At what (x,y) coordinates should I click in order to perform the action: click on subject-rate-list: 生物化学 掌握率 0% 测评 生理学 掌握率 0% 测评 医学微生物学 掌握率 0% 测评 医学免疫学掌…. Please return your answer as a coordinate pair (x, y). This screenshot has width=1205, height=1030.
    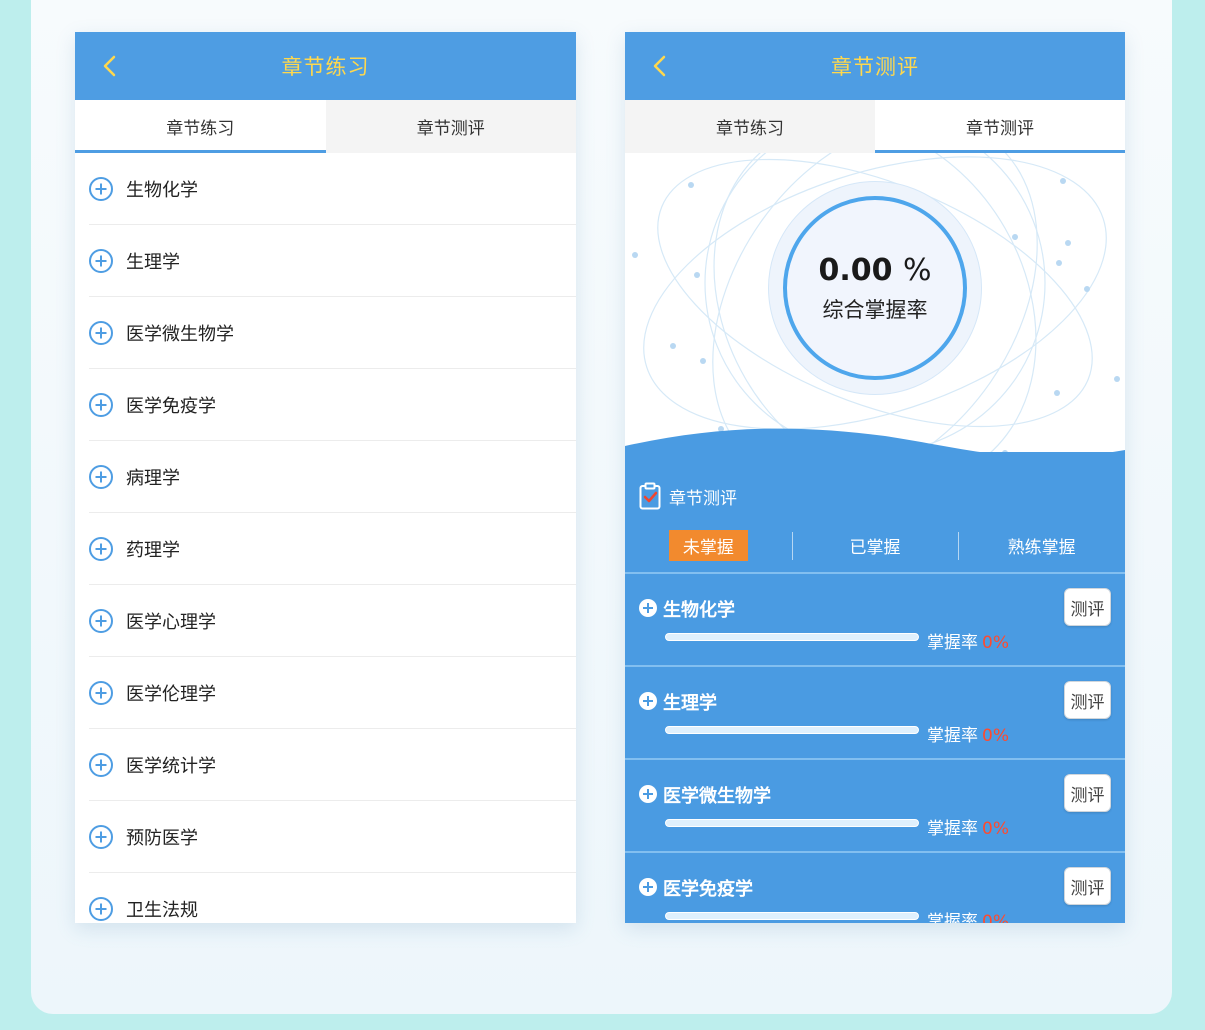
    Looking at the image, I should click on (875, 747).